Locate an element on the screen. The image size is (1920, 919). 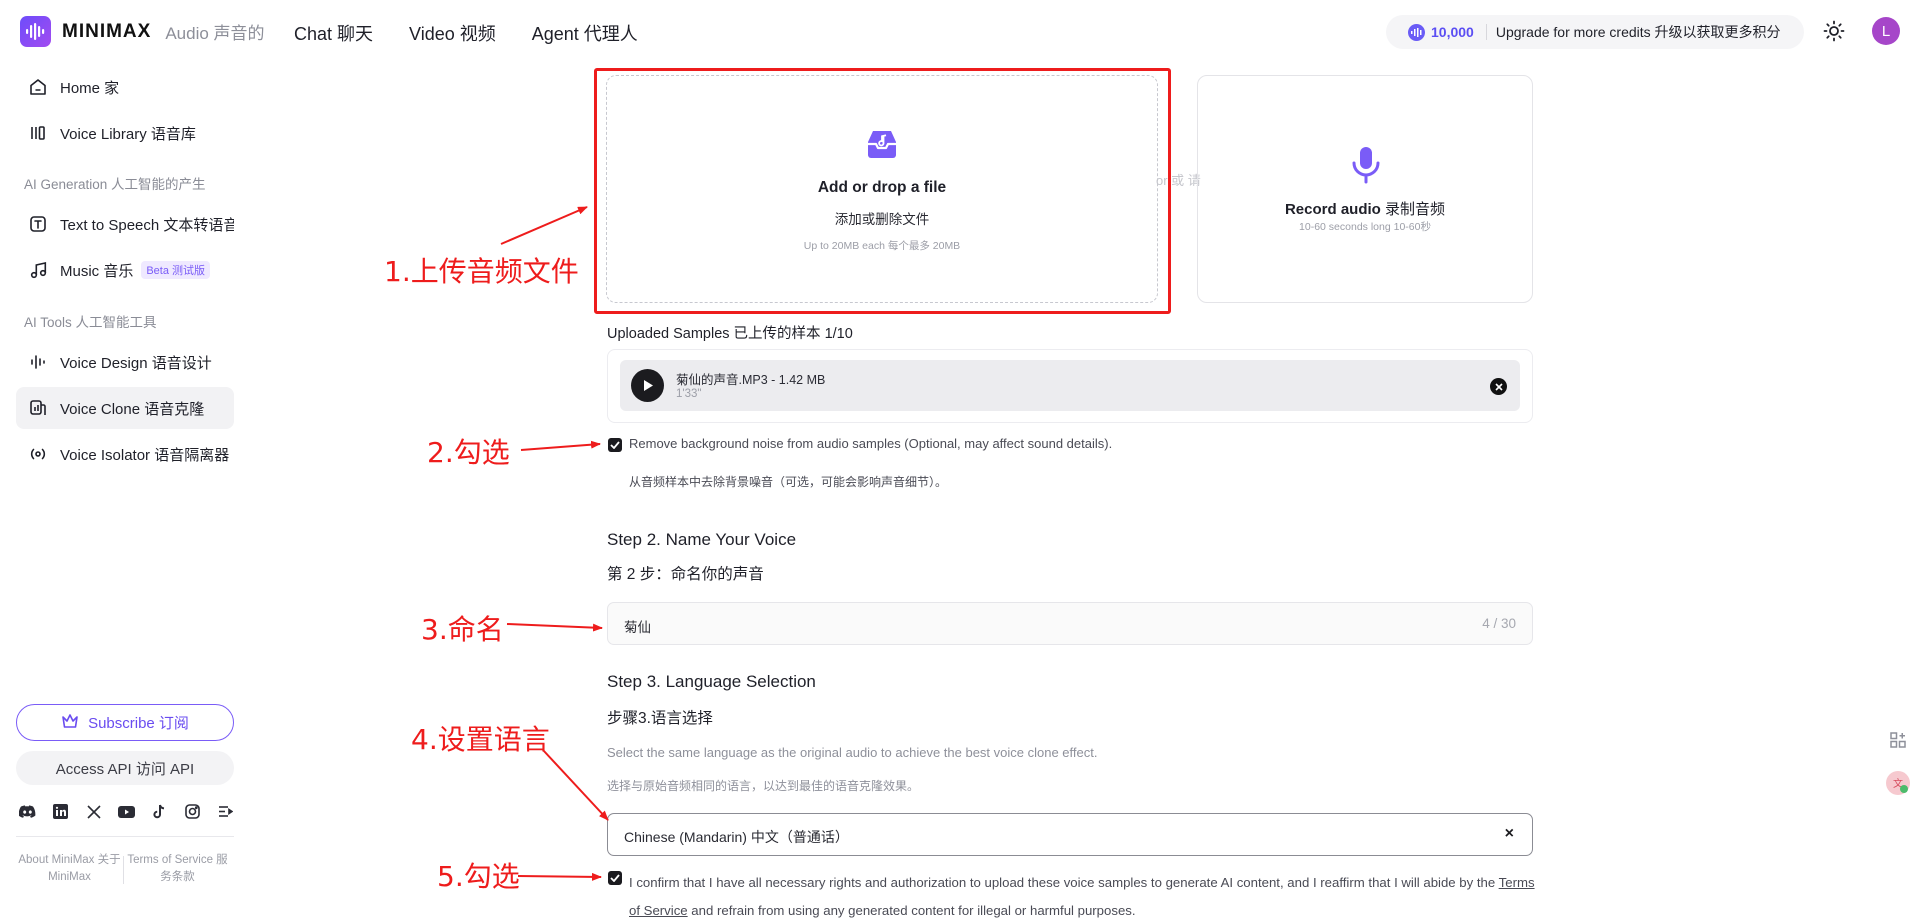
sidebar-item-text-to-speech: Text to Speech 文本转语音 is located at coordinates (125, 224).